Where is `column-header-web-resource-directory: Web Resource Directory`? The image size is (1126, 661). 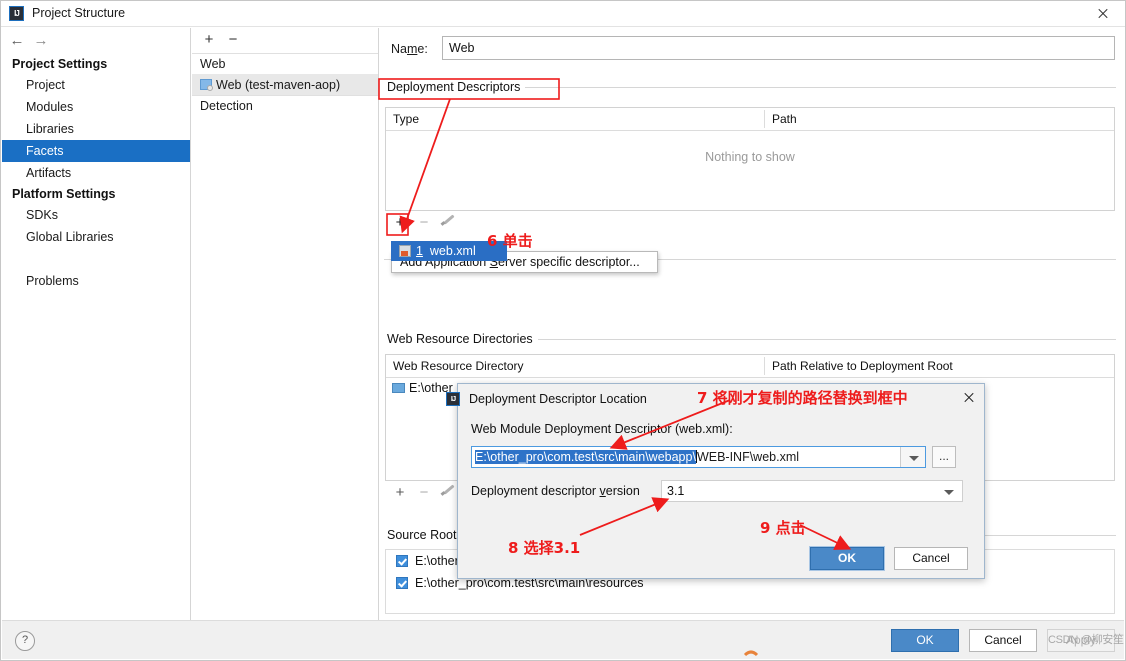 column-header-web-resource-directory: Web Resource Directory is located at coordinates (458, 366).